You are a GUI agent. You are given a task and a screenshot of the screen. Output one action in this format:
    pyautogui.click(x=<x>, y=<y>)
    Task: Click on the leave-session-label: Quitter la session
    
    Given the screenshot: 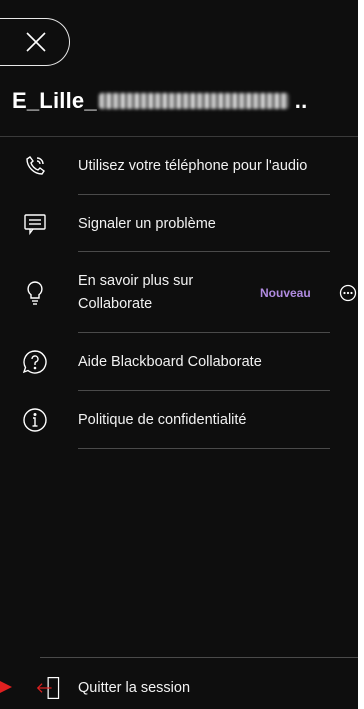 What is the action you would take?
    pyautogui.click(x=134, y=688)
    